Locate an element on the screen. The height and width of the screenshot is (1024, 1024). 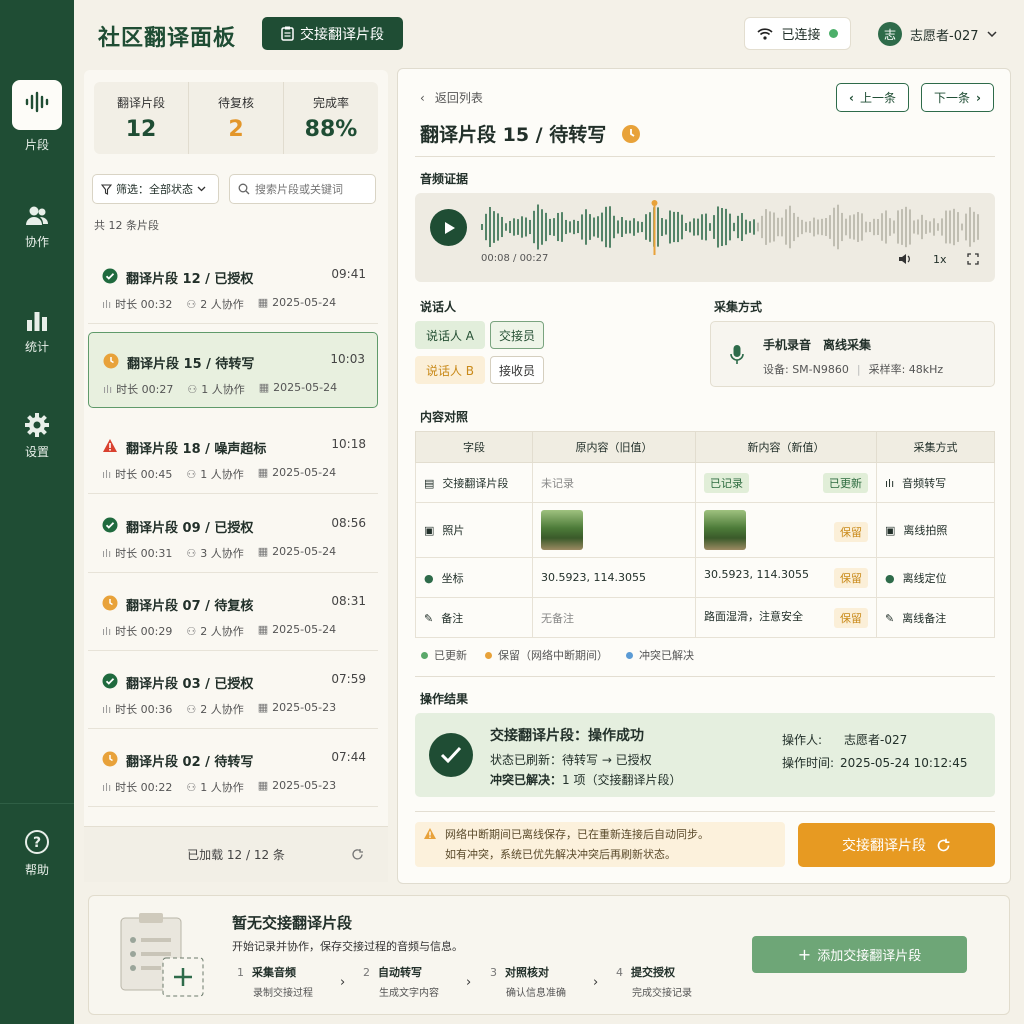
wifi-icon is located at coordinates (765, 33).